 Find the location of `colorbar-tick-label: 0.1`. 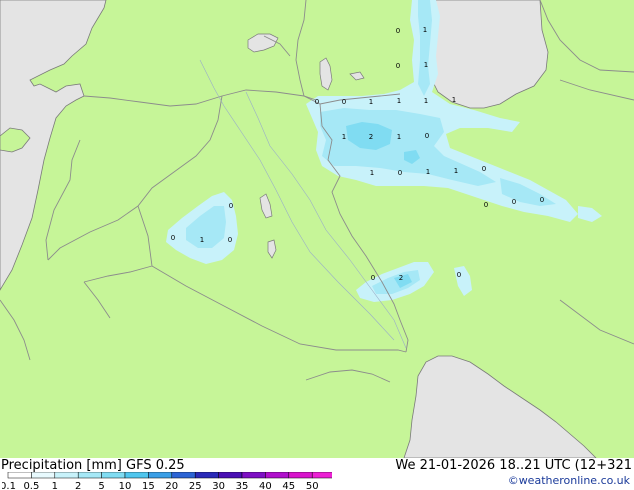

colorbar-tick-label: 0.1 is located at coordinates (9, 485).